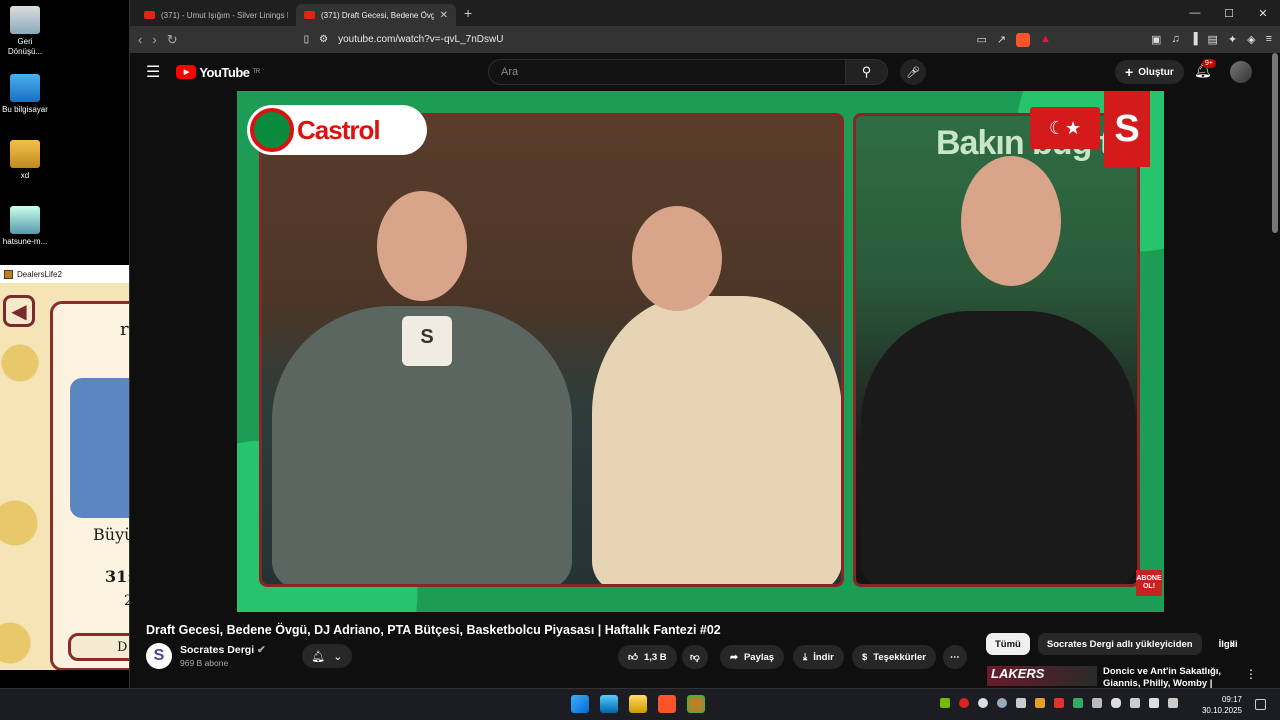 The image size is (1280, 720). I want to click on card-heading: r, so click(124, 329).